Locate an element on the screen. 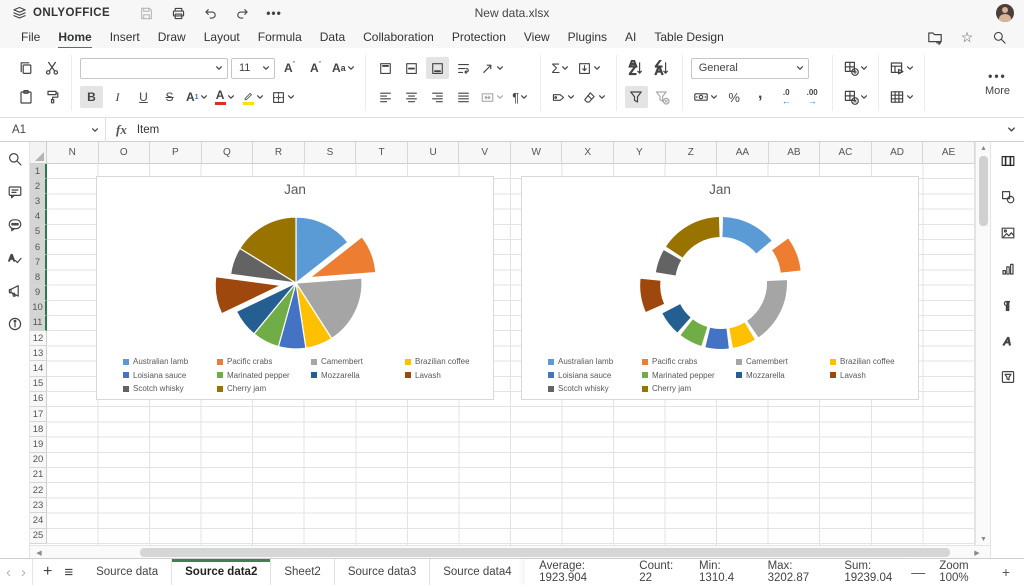  comma-style-button: , is located at coordinates (760, 96).